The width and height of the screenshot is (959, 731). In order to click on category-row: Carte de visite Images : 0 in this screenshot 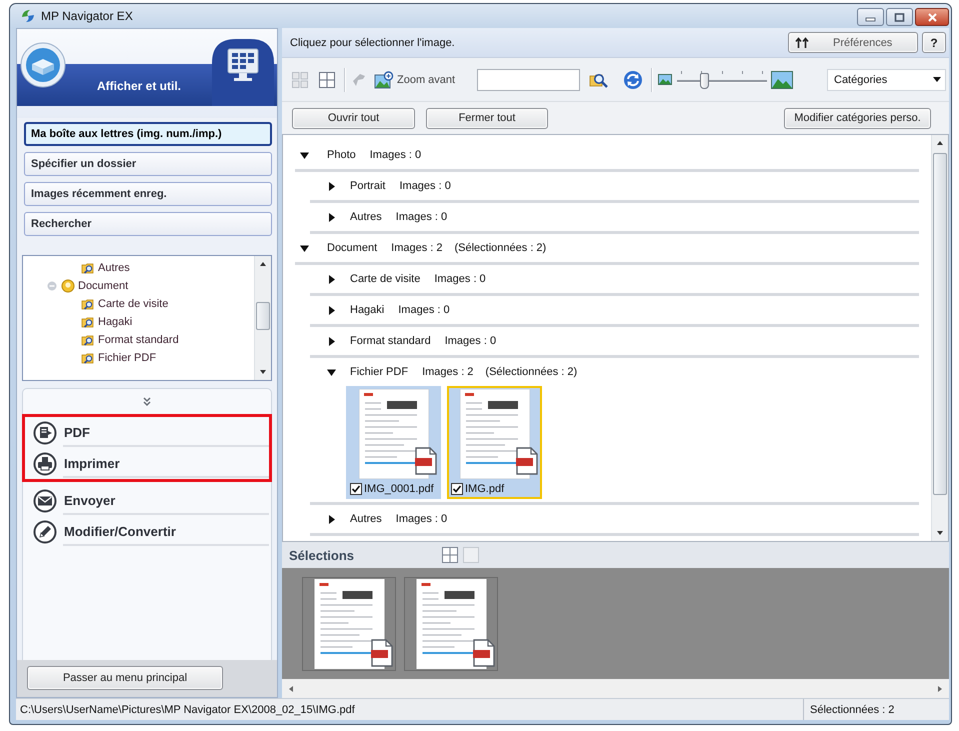, I will do `click(614, 279)`.